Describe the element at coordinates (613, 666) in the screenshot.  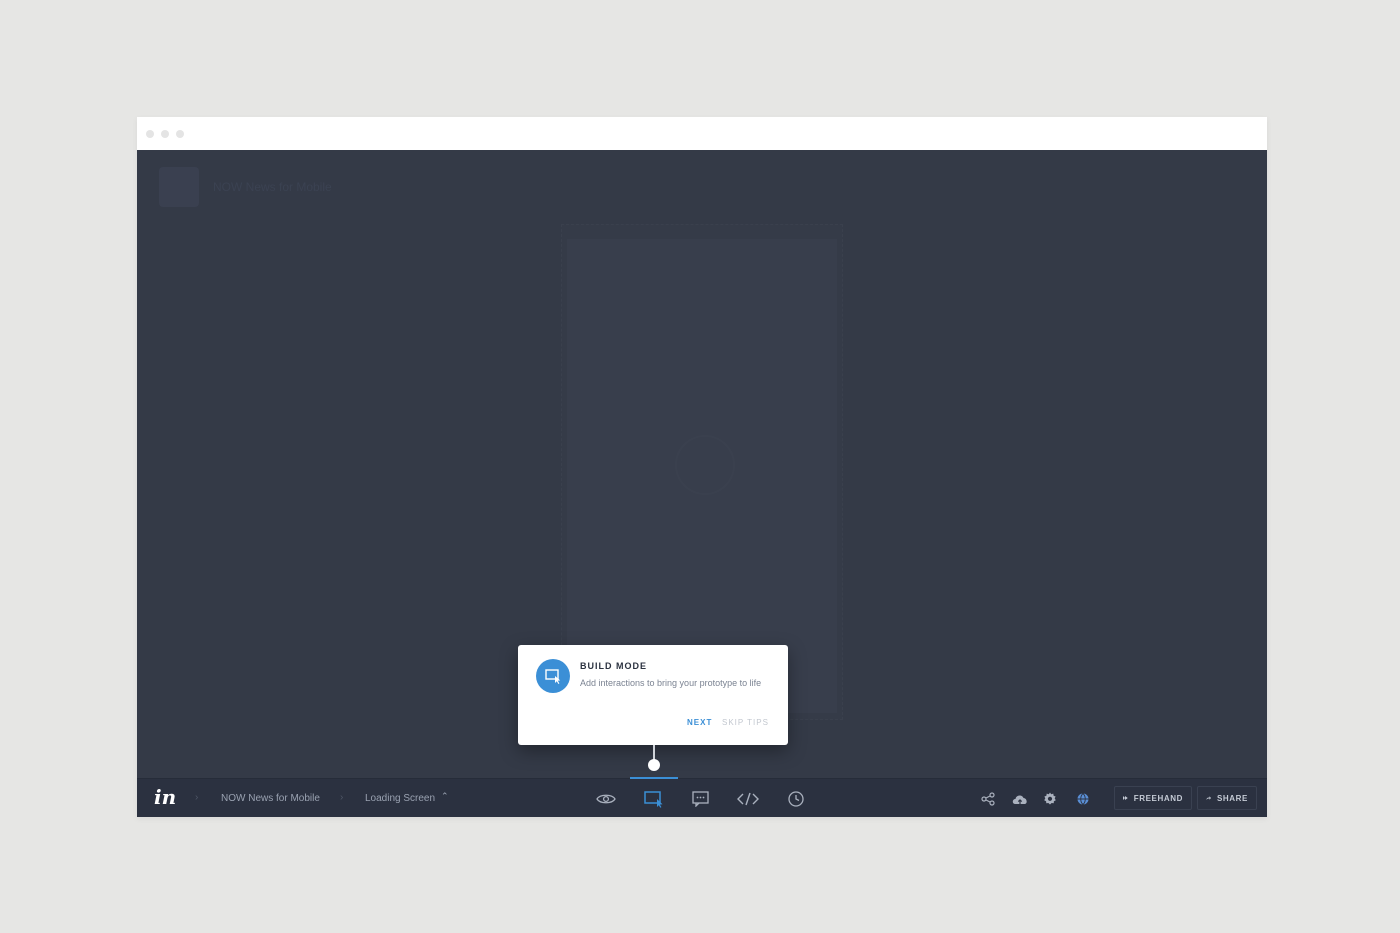
I see `tip-title: BUILD MODE` at that location.